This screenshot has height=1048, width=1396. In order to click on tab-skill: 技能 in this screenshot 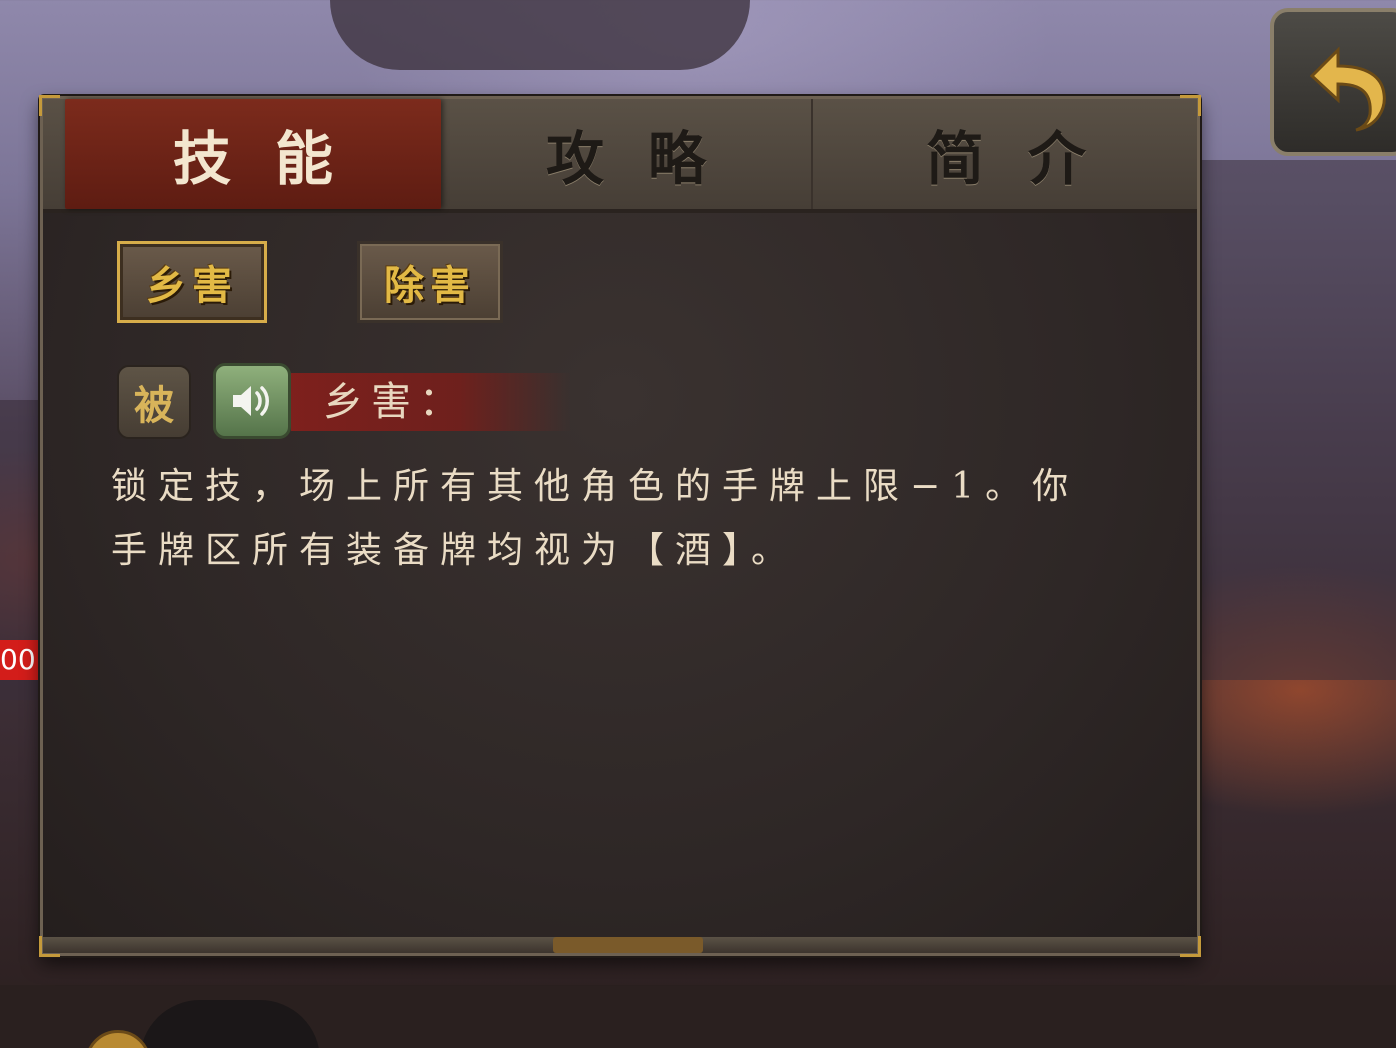, I will do `click(253, 154)`.